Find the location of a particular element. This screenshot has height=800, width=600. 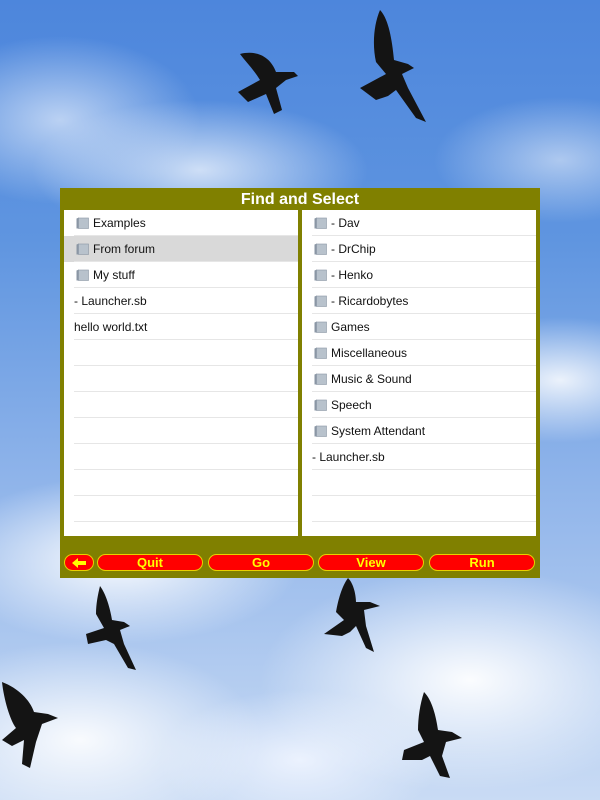

list-item-label: - Ricardobytes is located at coordinates (370, 301).